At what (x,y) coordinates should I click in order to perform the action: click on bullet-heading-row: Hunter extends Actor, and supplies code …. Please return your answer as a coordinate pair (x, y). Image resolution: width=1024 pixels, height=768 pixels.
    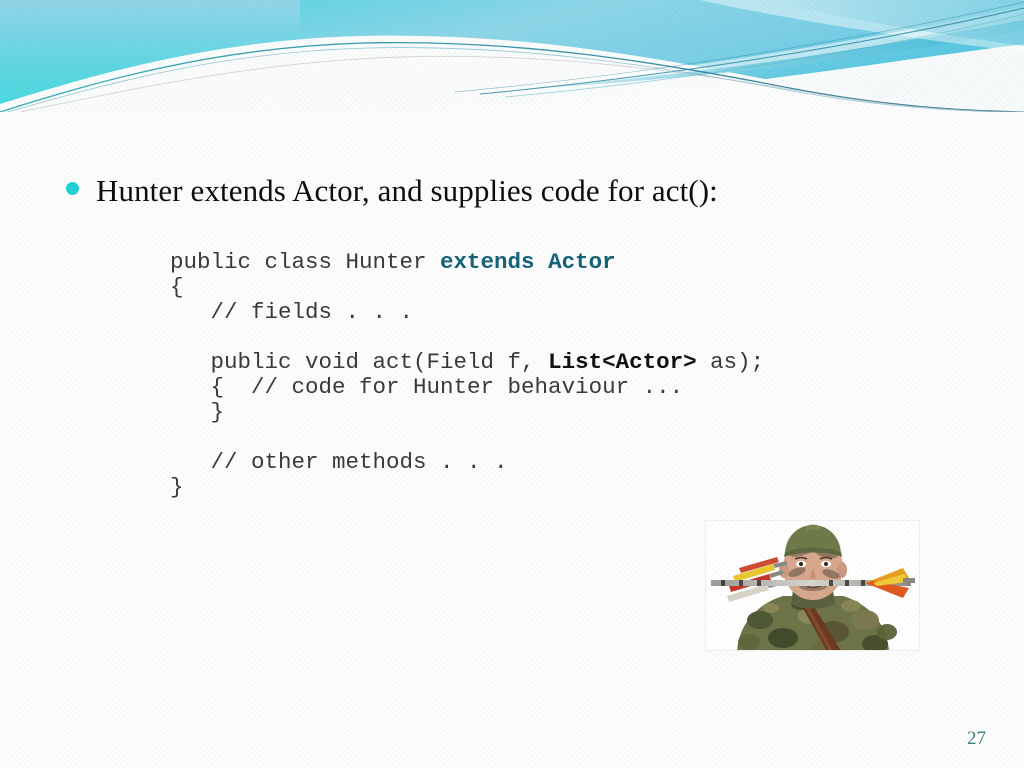
    Looking at the image, I should click on (392, 191).